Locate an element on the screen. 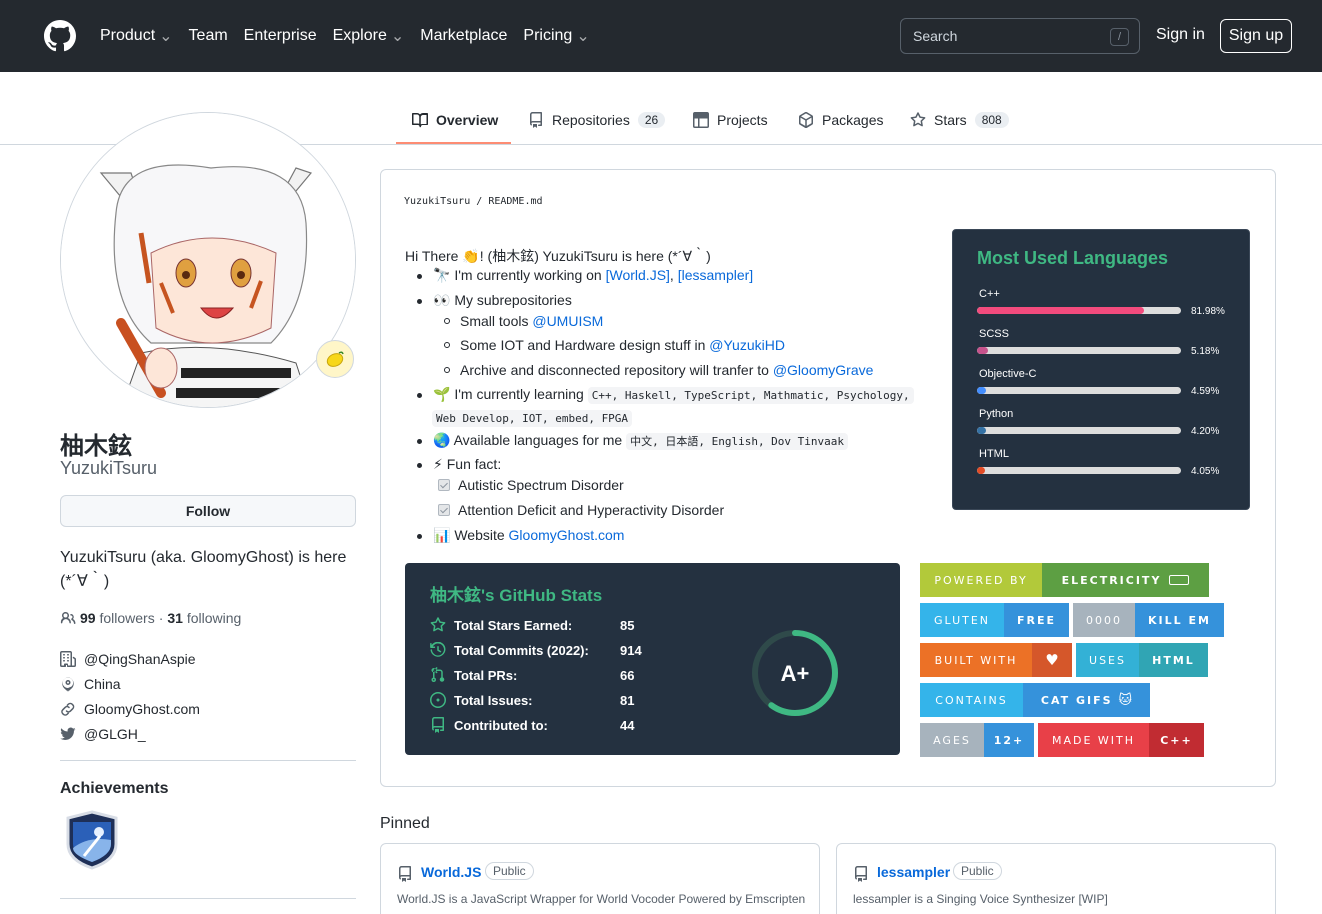  subrepo-item: Small tools @UMUISM is located at coordinates (531, 321).